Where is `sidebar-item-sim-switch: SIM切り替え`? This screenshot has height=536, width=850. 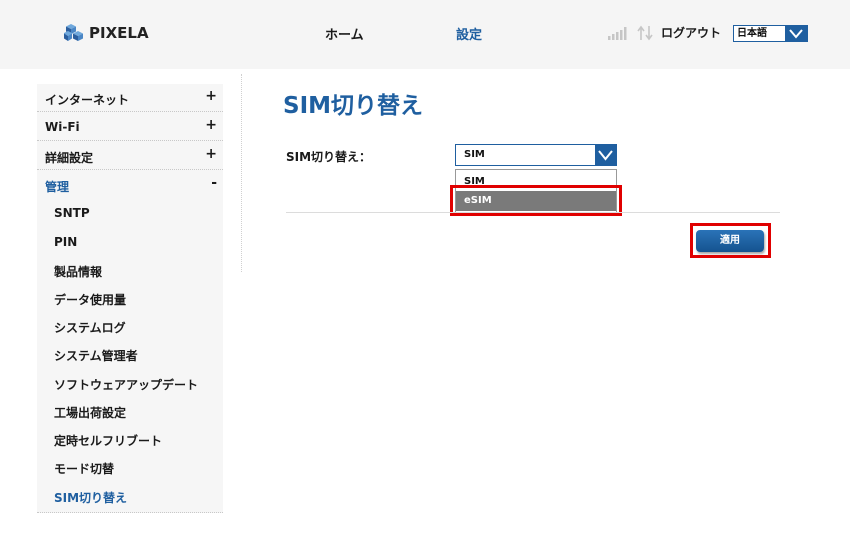 sidebar-item-sim-switch: SIM切り替え is located at coordinates (90, 497).